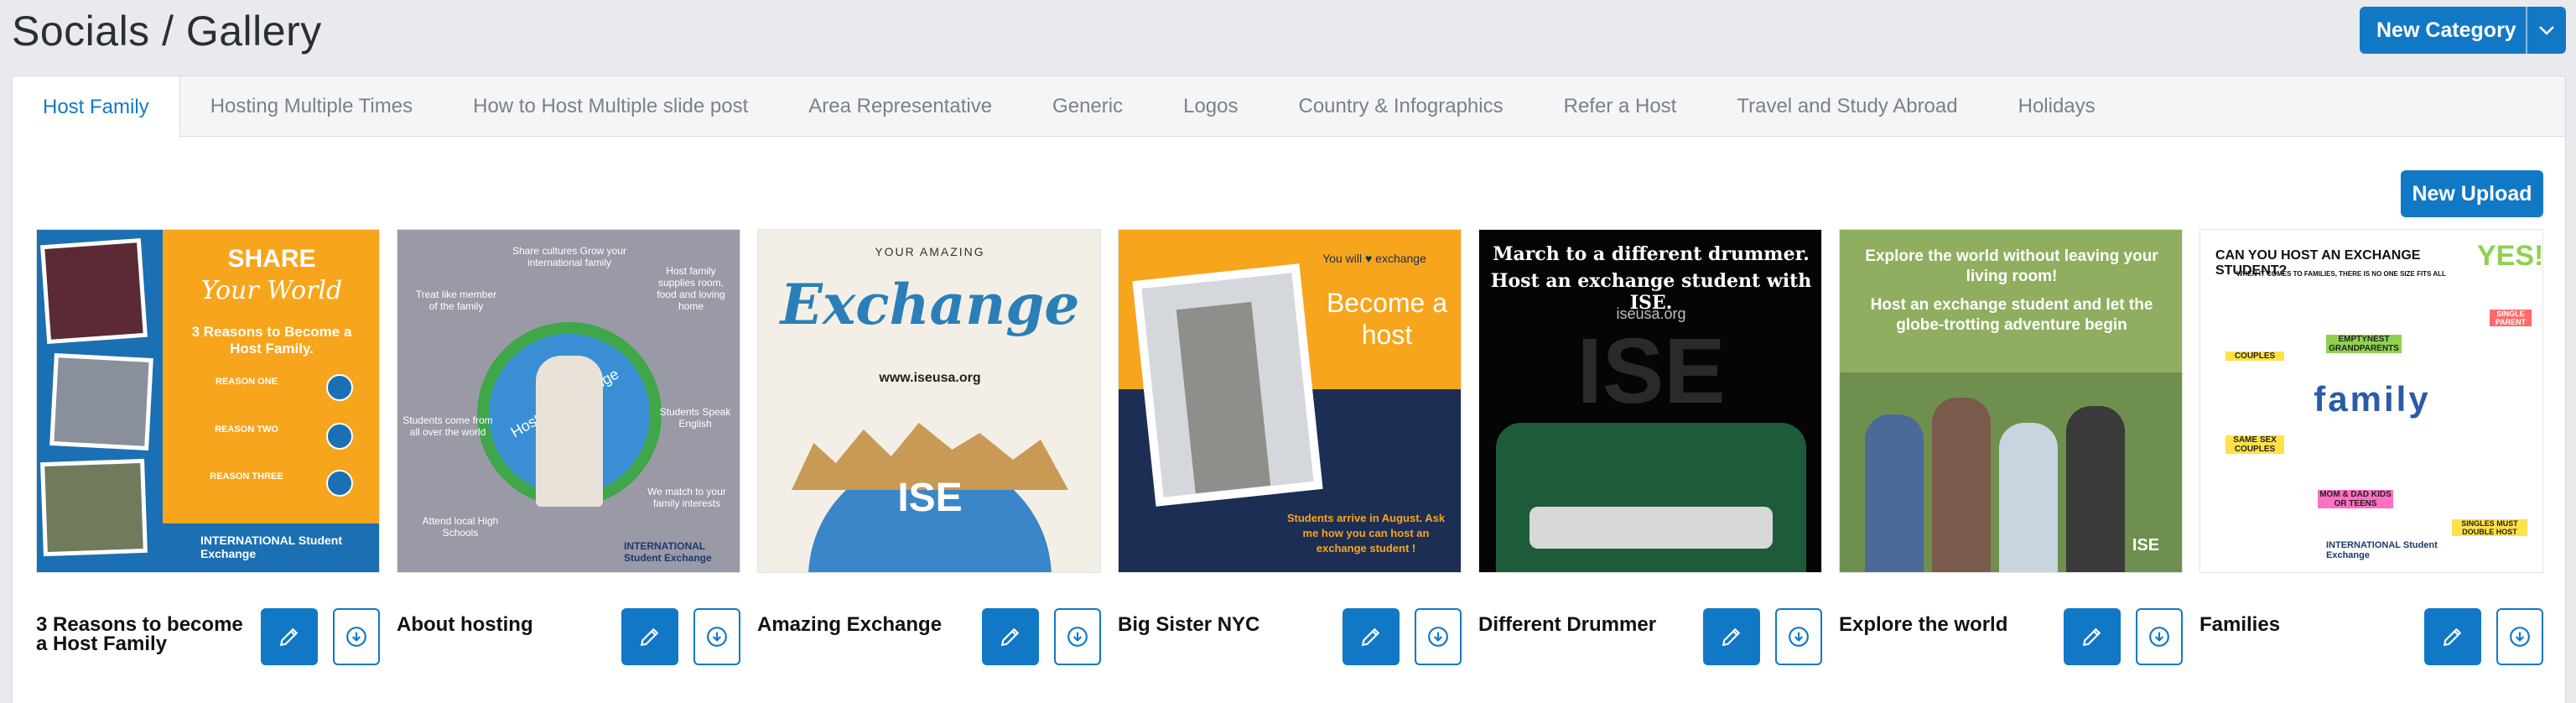  Describe the element at coordinates (2057, 106) in the screenshot. I see `tab-holidays: Holidays` at that location.